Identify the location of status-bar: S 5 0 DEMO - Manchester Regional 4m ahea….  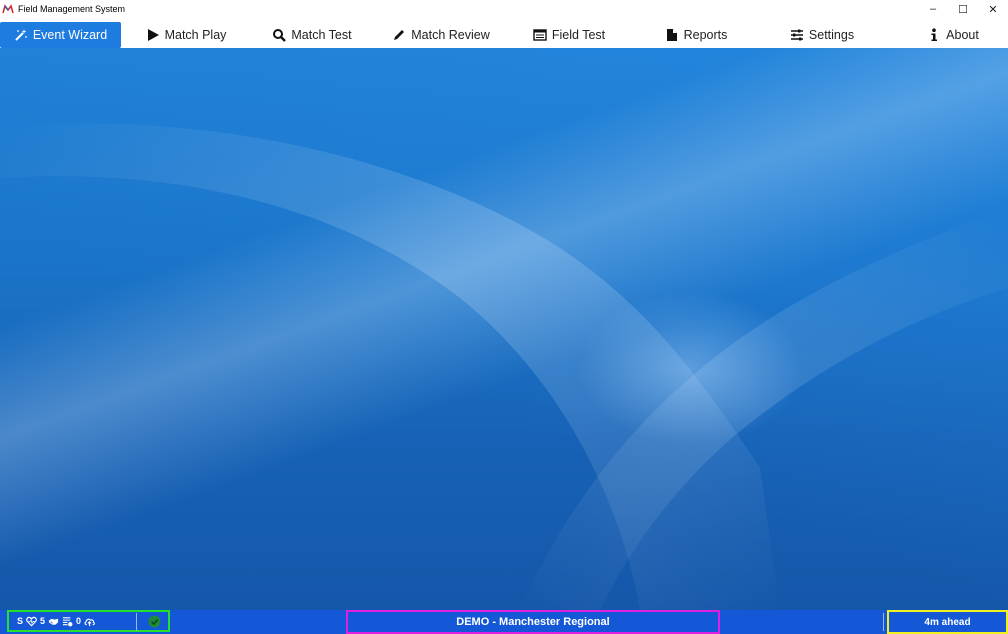
(504, 622).